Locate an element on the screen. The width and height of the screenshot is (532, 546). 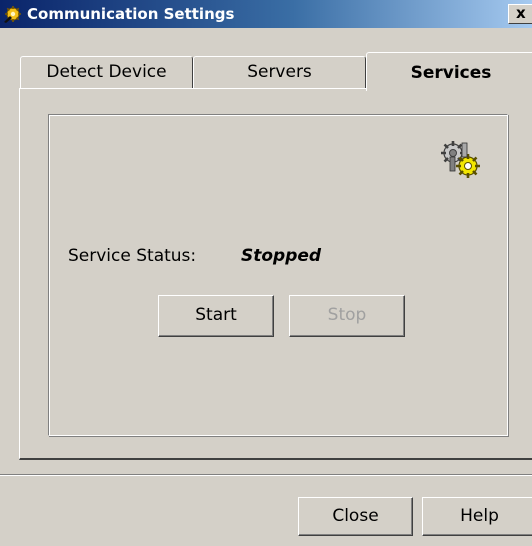
footer-separator is located at coordinates (266, 475).